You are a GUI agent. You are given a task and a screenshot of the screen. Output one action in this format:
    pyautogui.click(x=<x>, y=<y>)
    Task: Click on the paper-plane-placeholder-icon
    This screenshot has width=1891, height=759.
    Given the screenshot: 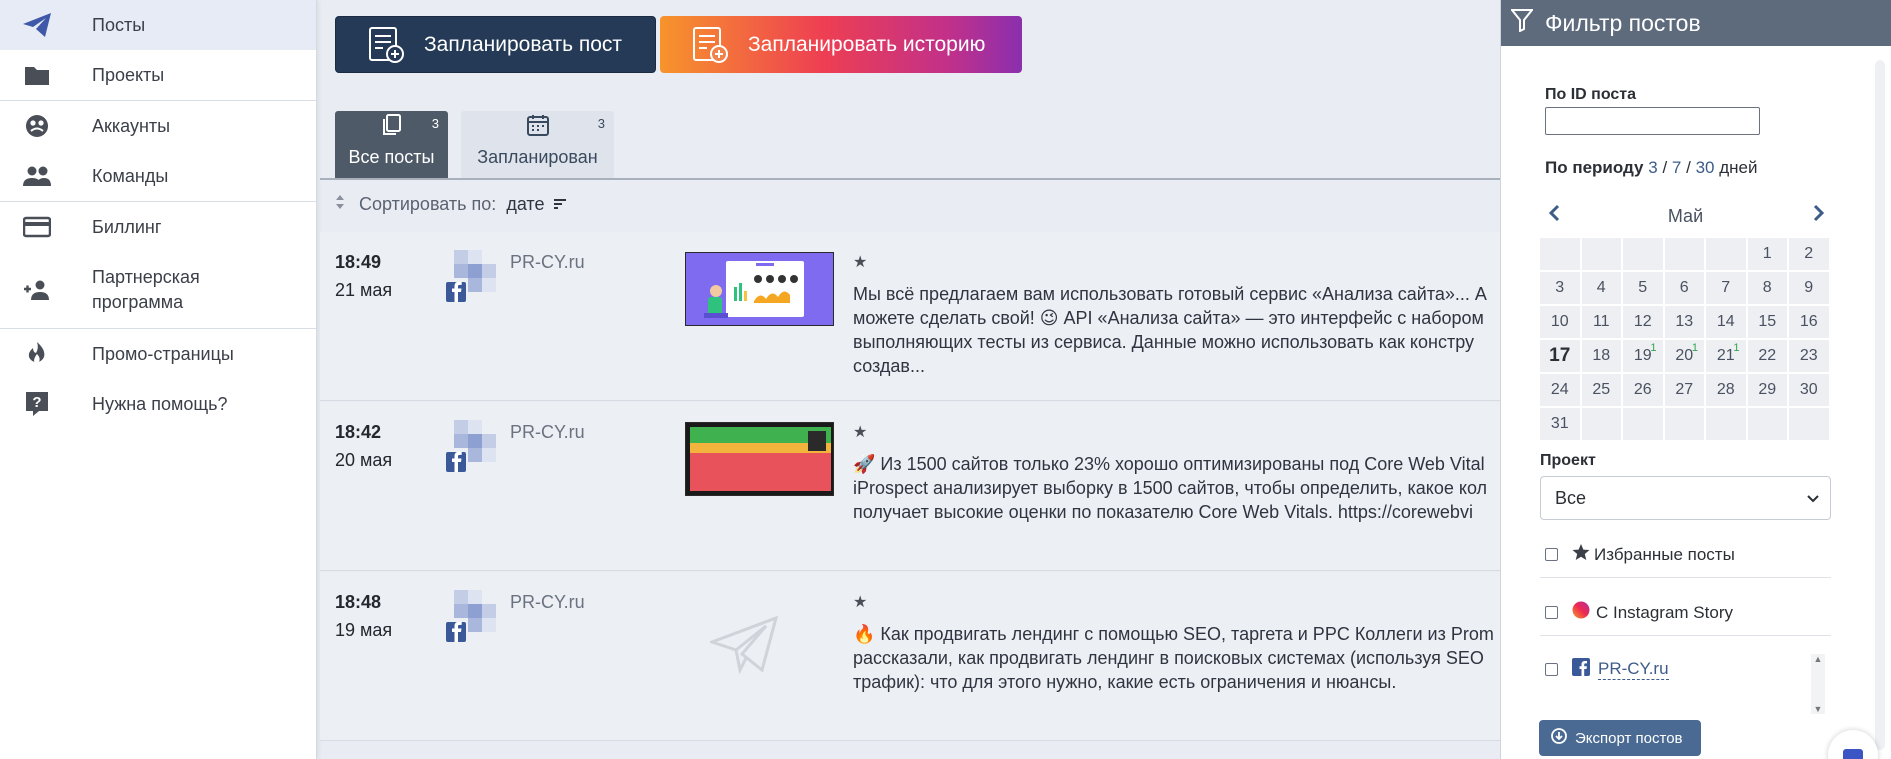 What is the action you would take?
    pyautogui.click(x=743, y=646)
    